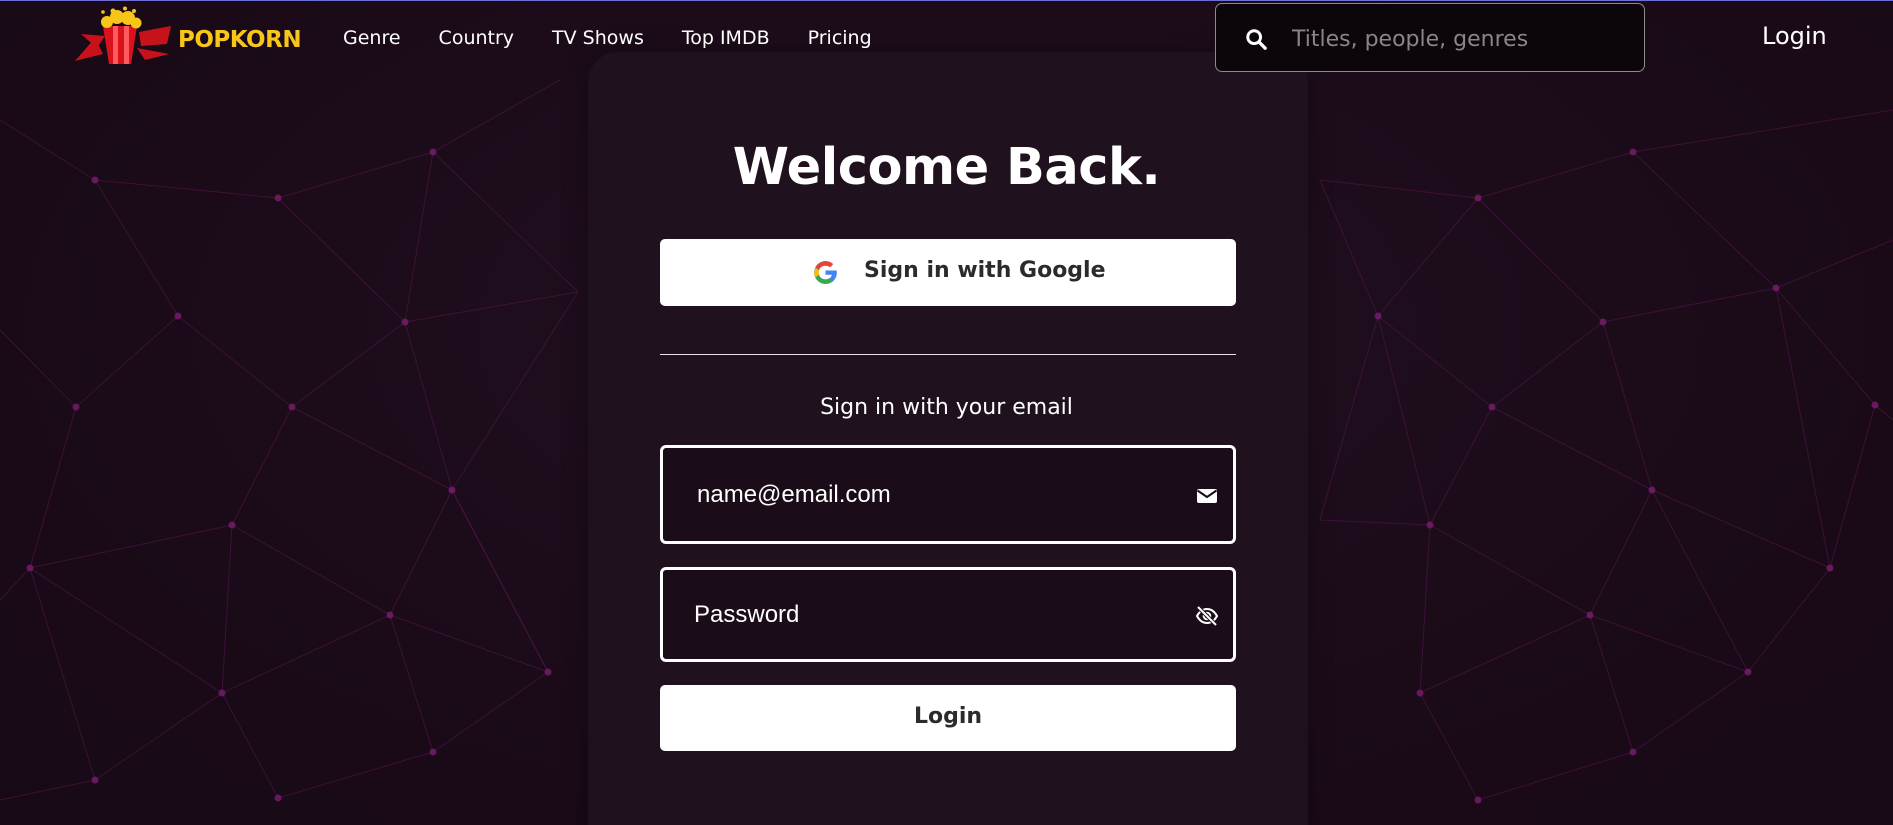 The image size is (1893, 825). Describe the element at coordinates (123, 35) in the screenshot. I see `popcorn-logo-icon` at that location.